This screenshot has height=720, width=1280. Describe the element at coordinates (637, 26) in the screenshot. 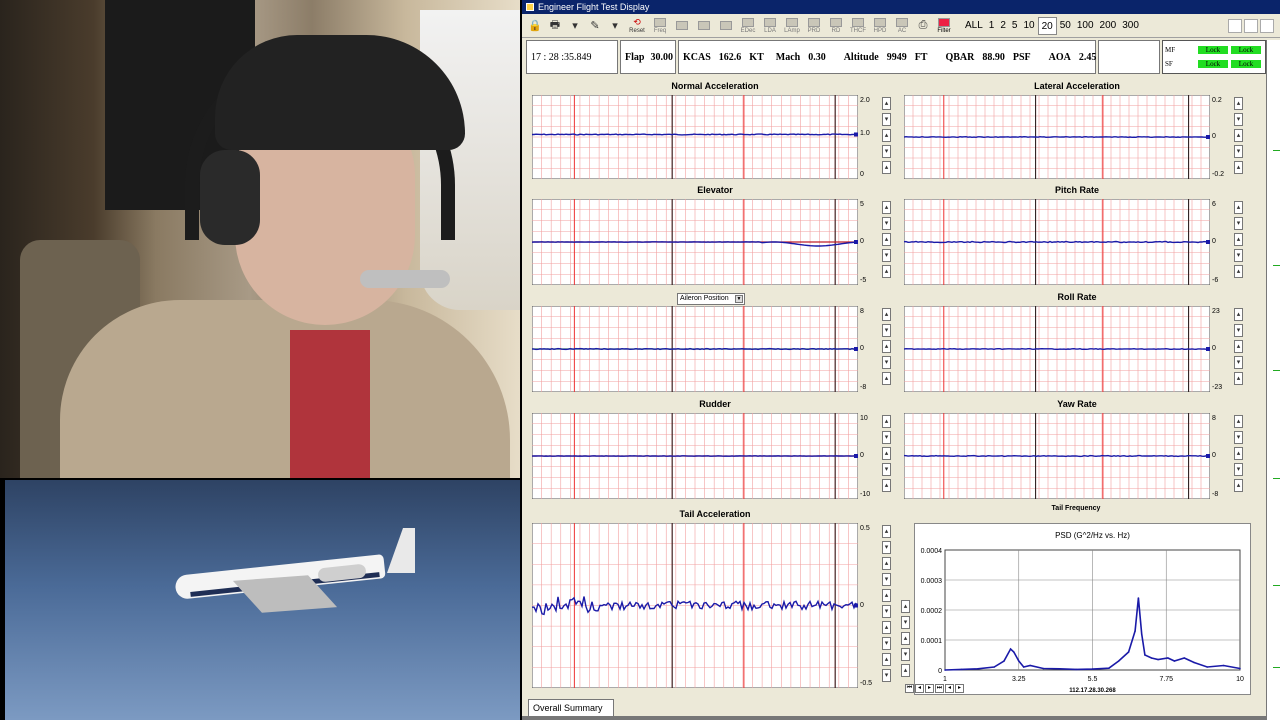

I see `reset-button: ⟲ Reset` at that location.